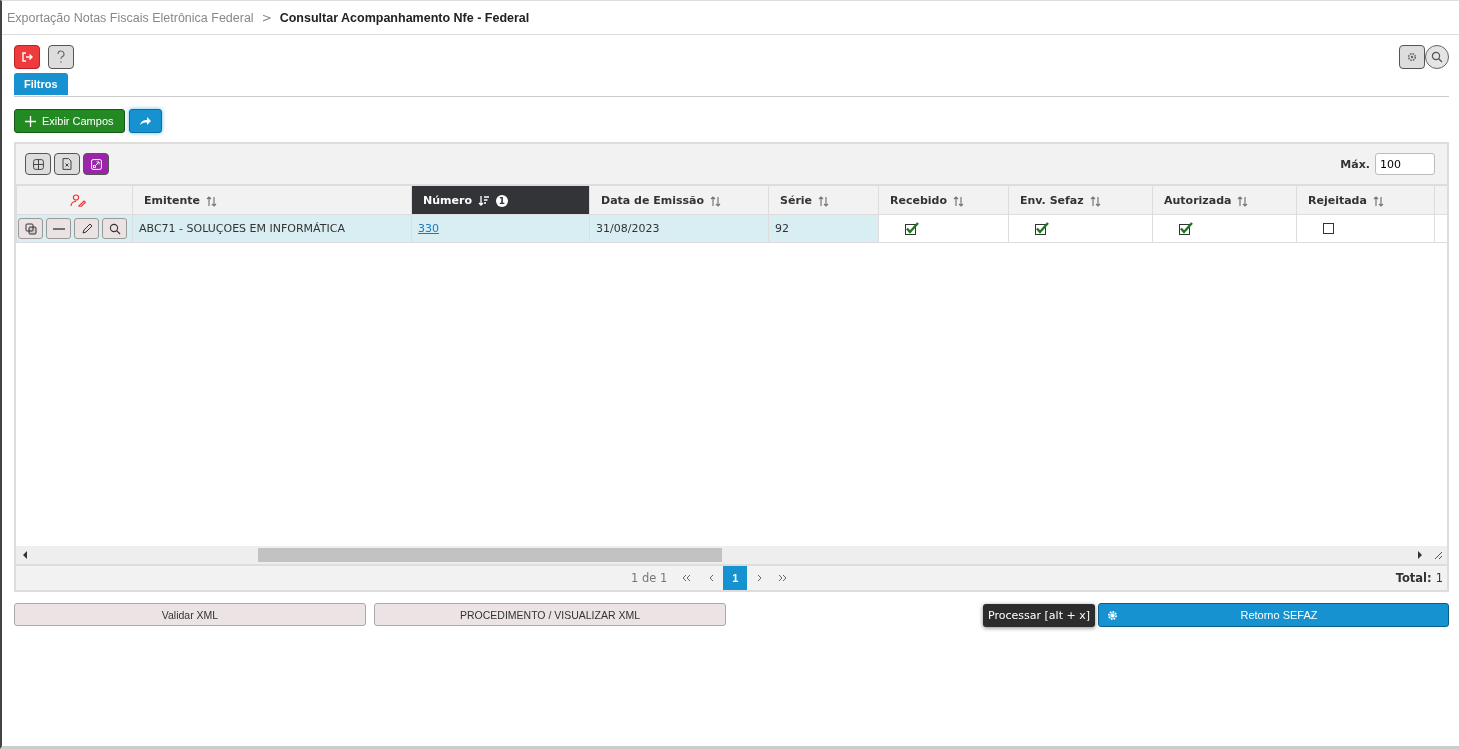  What do you see at coordinates (272, 200) in the screenshot?
I see `column-header: Emitente` at bounding box center [272, 200].